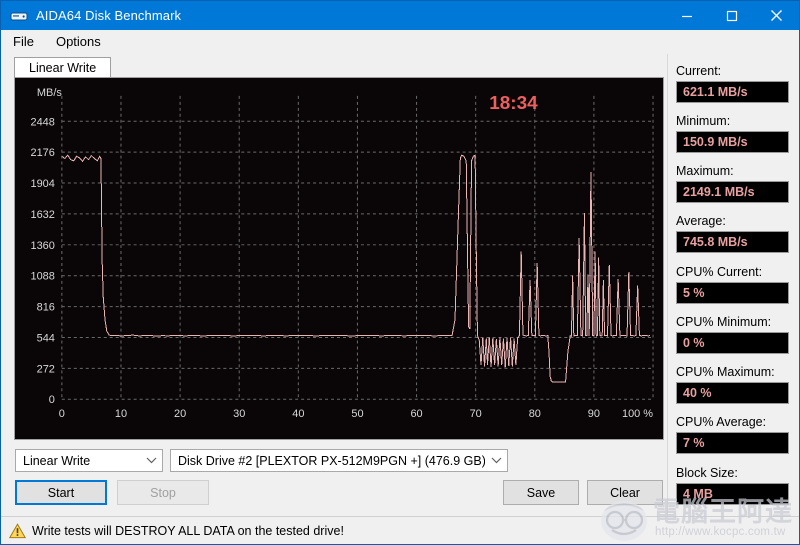 The width and height of the screenshot is (800, 545). What do you see at coordinates (699, 71) in the screenshot?
I see `stat-current-label: Current:` at bounding box center [699, 71].